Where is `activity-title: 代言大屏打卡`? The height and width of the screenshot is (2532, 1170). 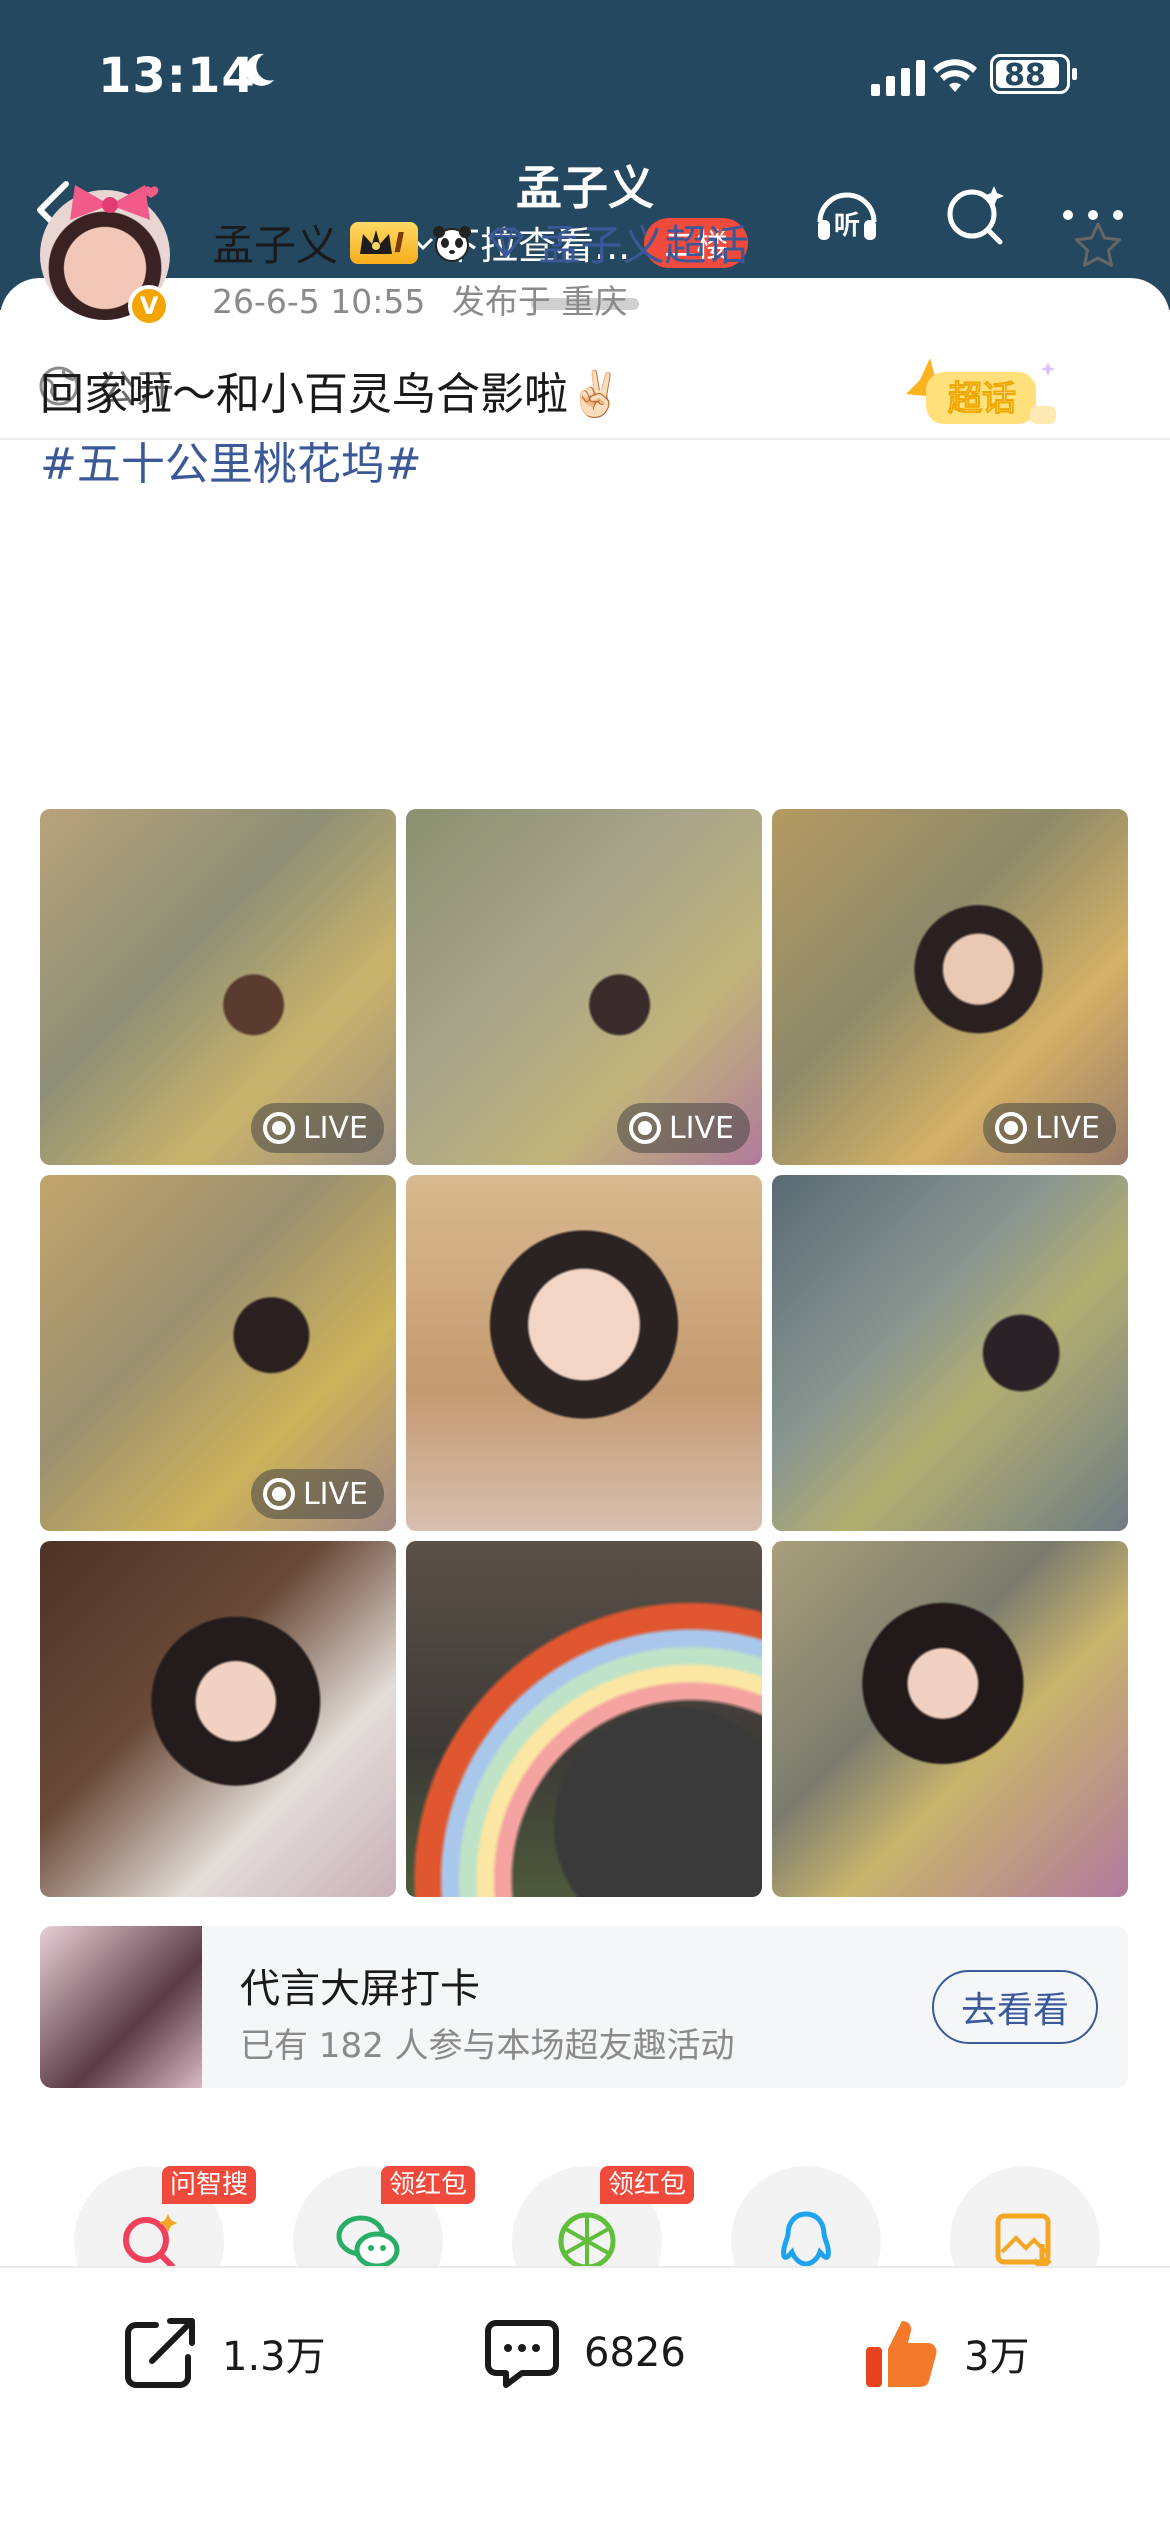
activity-title: 代言大屏打卡 is located at coordinates (360, 1989).